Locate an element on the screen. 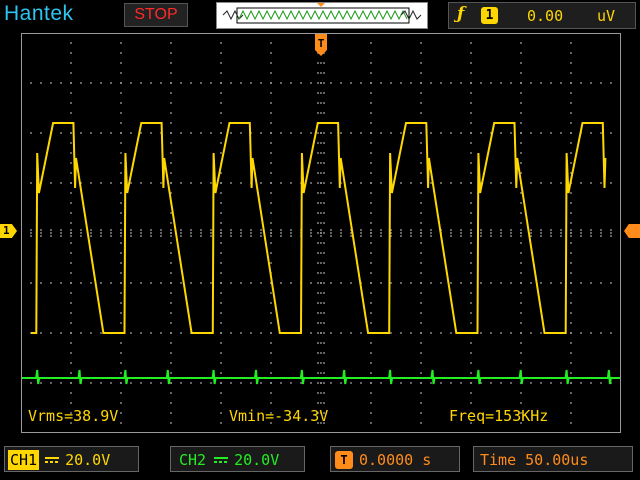 This screenshot has height=480, width=640. trigger-position-value: 0.0000 s is located at coordinates (395, 460).